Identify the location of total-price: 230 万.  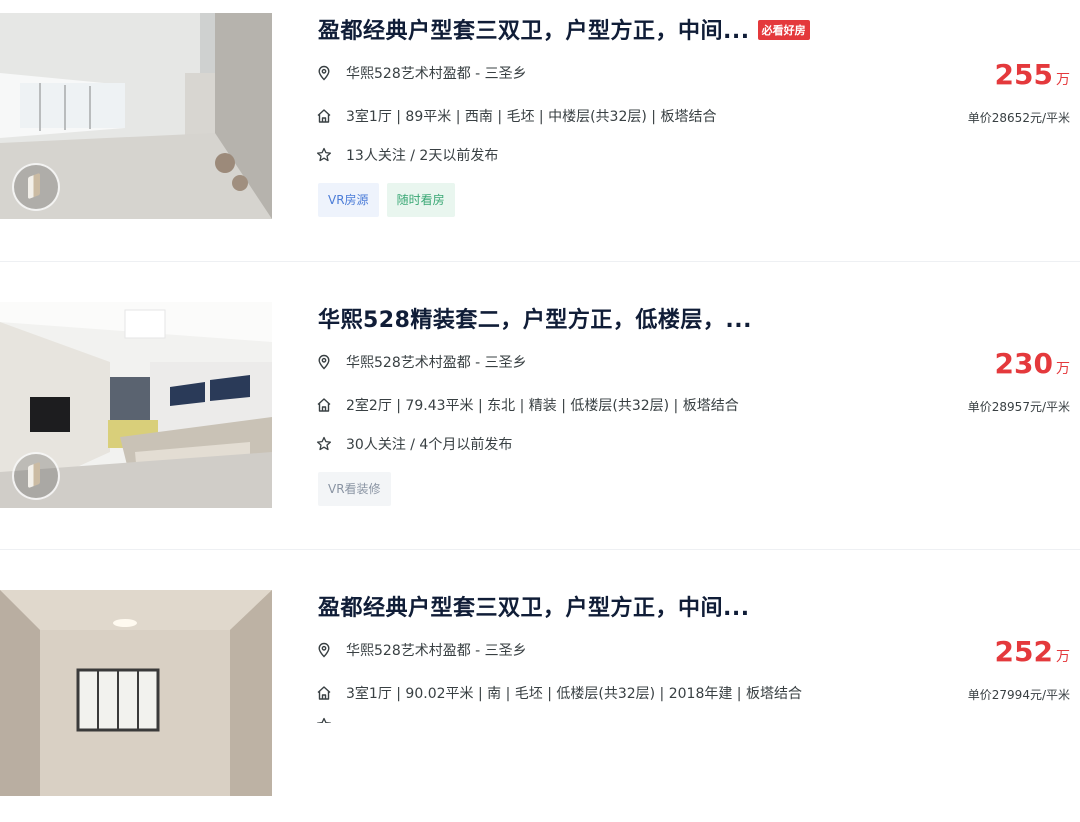
(1032, 363).